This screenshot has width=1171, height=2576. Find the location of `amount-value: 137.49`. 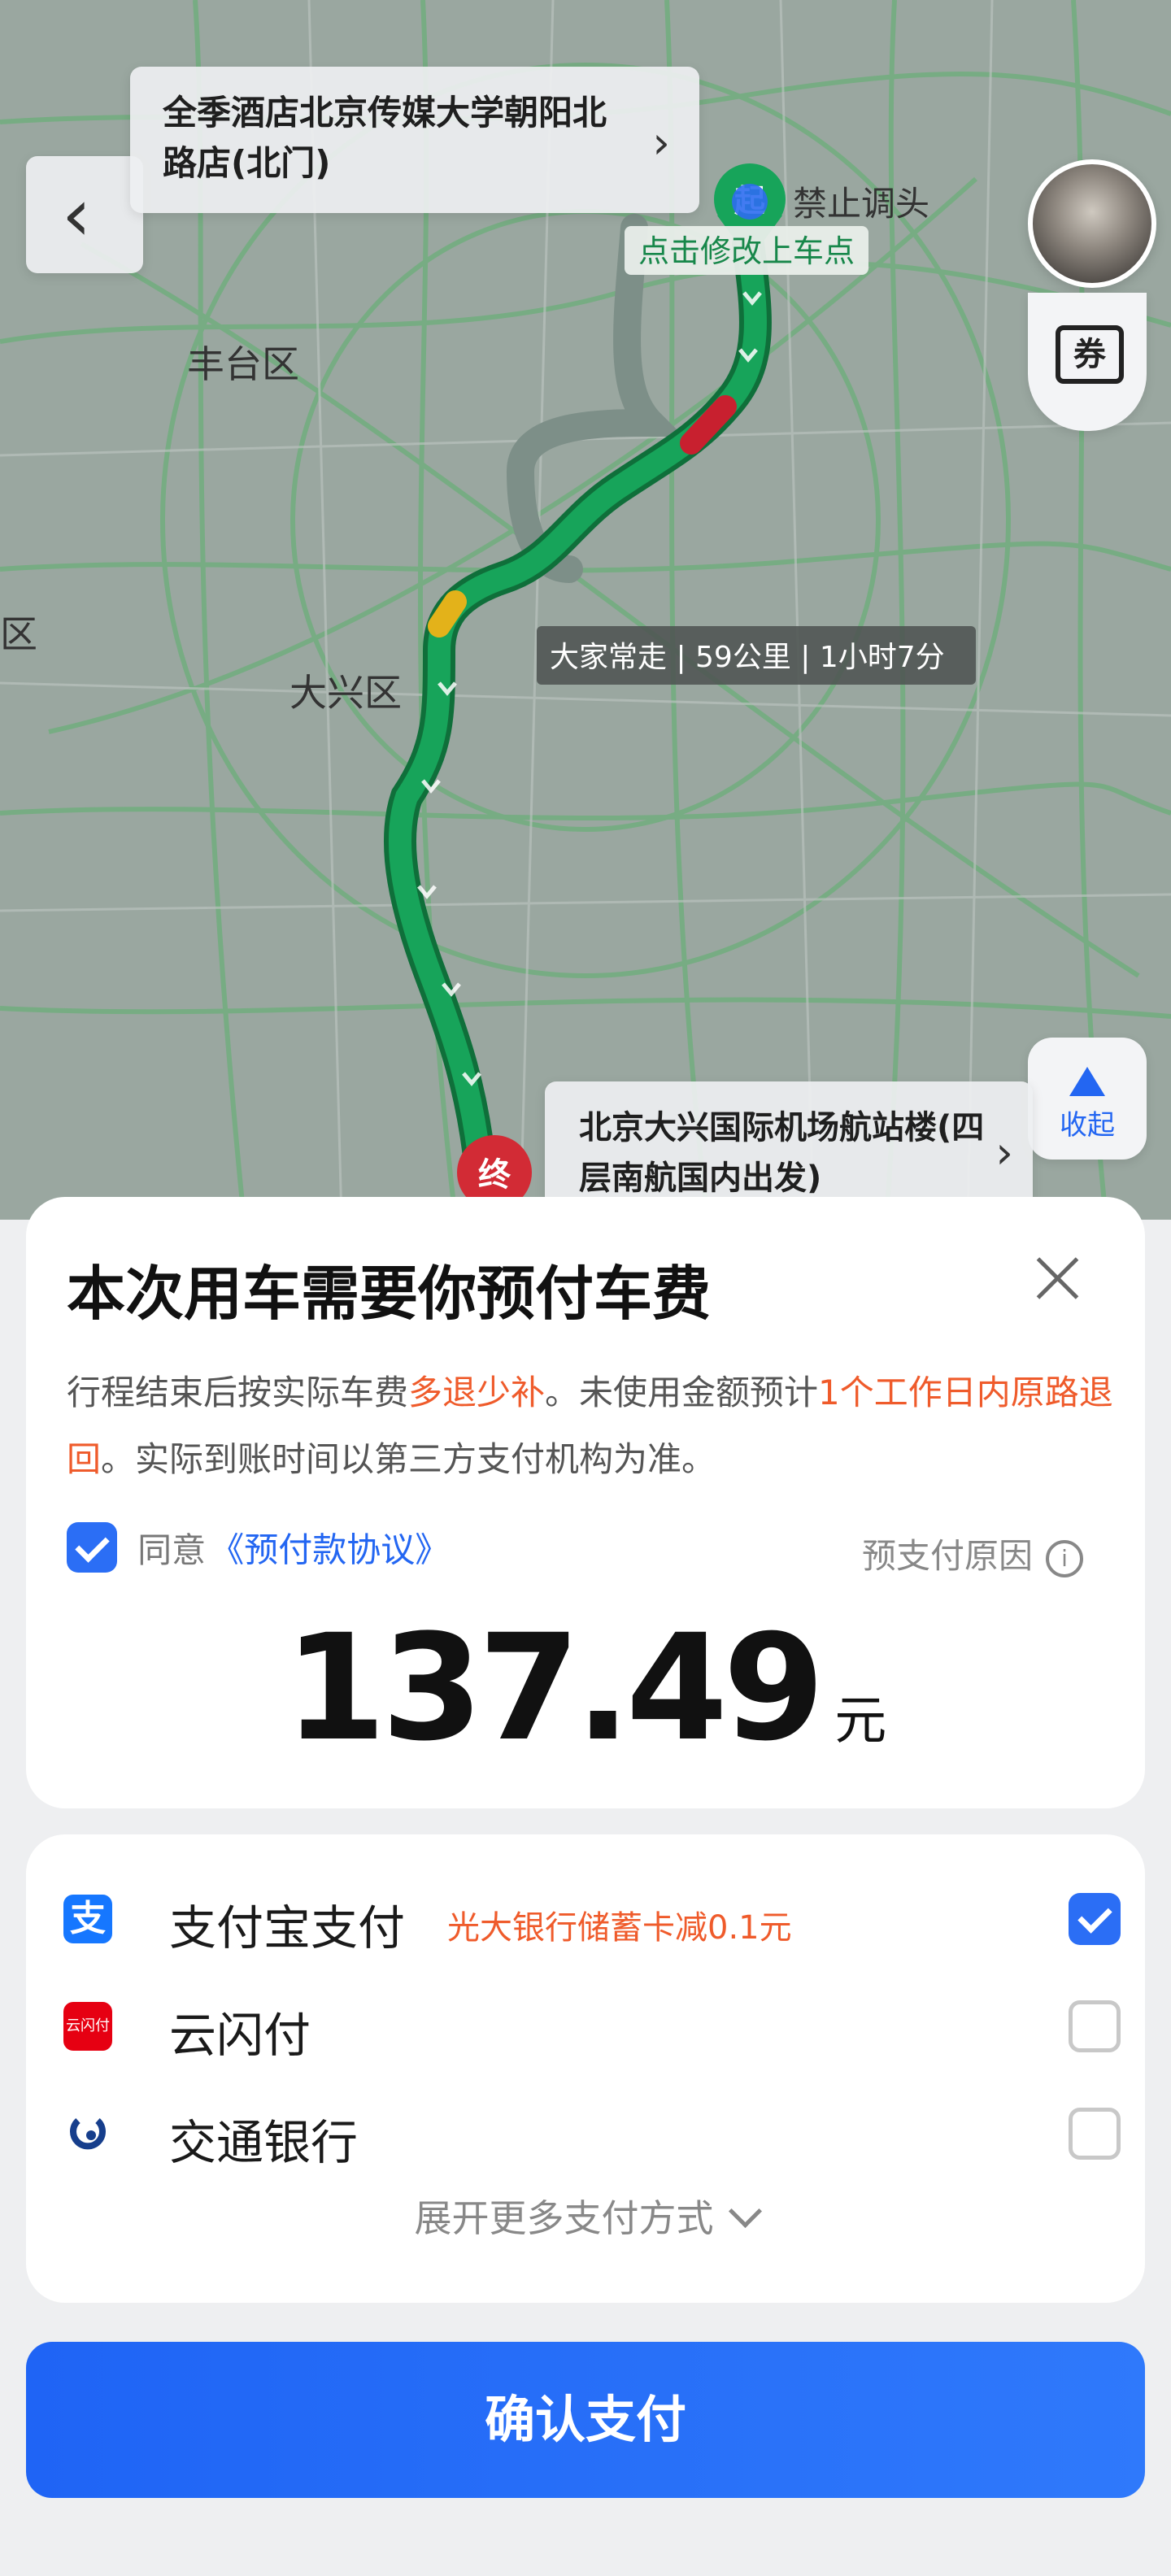

amount-value: 137.49 is located at coordinates (554, 1688).